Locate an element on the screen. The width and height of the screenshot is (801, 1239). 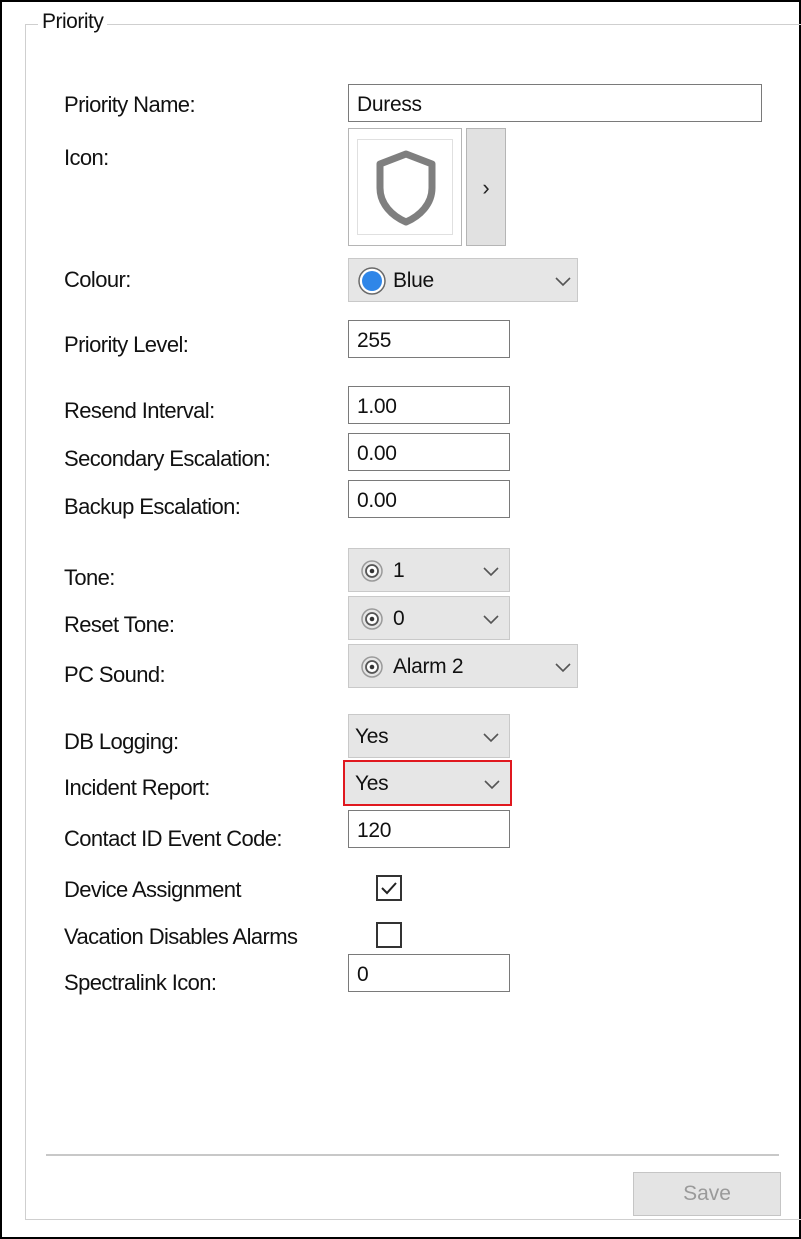
tone-value: 1 is located at coordinates (399, 570).